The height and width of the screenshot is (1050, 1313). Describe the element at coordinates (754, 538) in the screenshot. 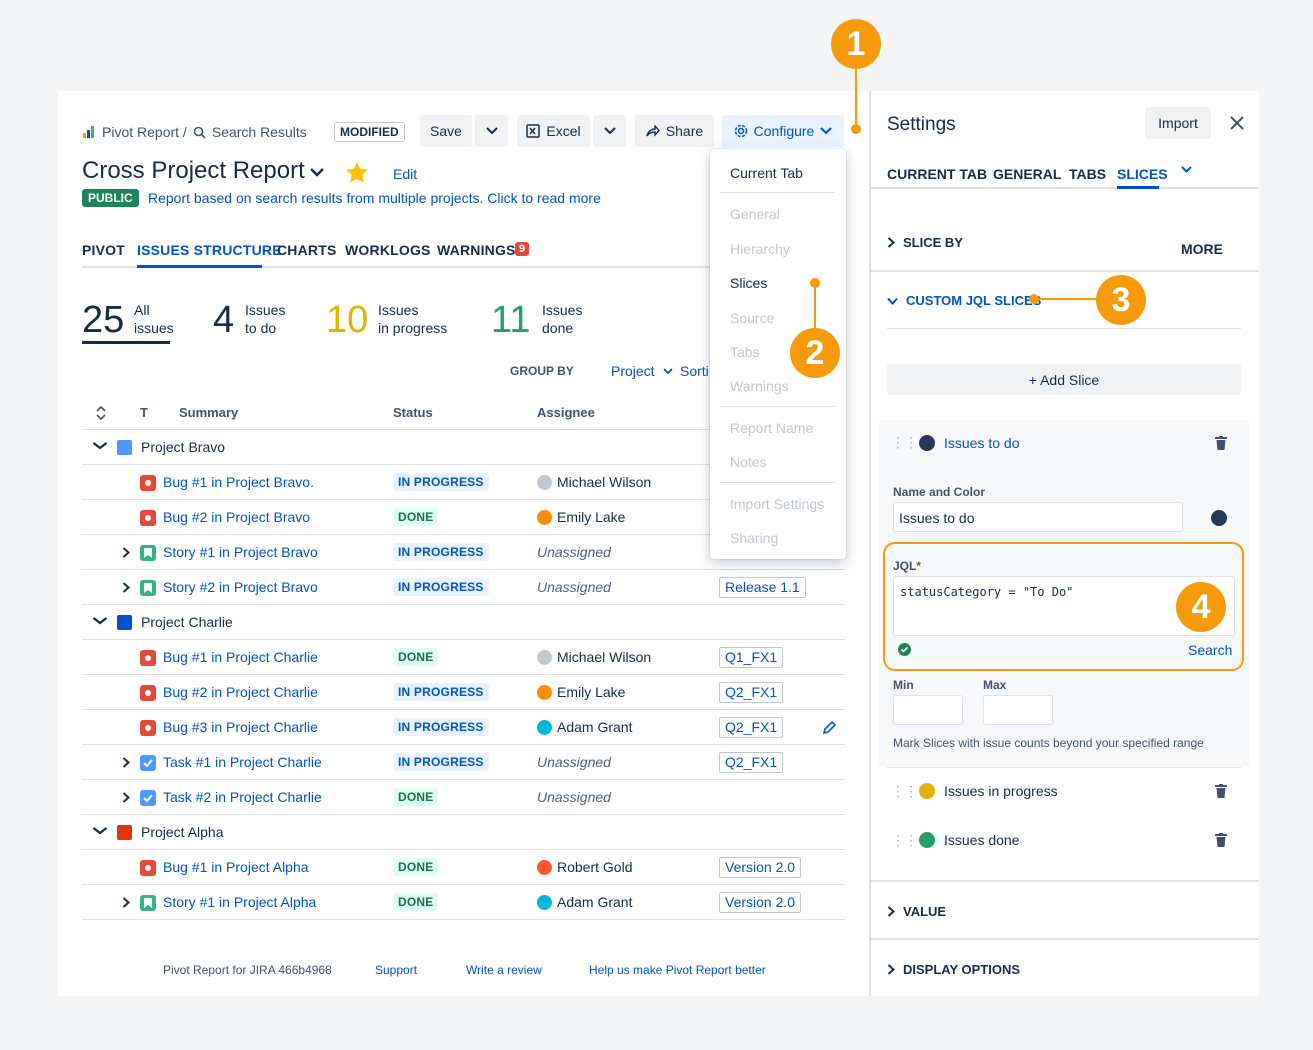

I see `menu-sharing: Sharing` at that location.